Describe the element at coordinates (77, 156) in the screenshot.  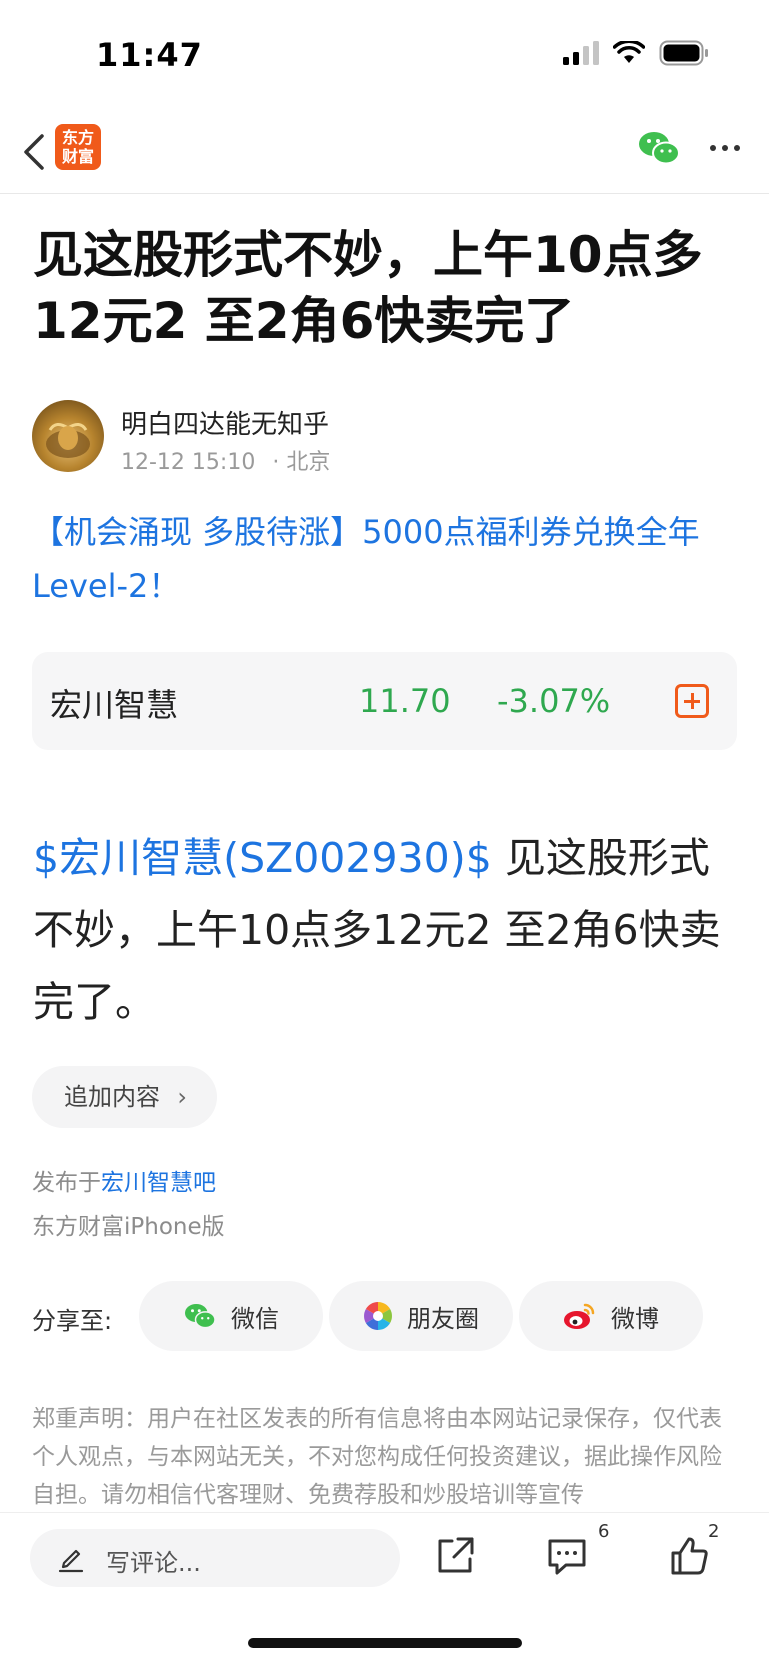
I see `logo-line-2: 财富` at that location.